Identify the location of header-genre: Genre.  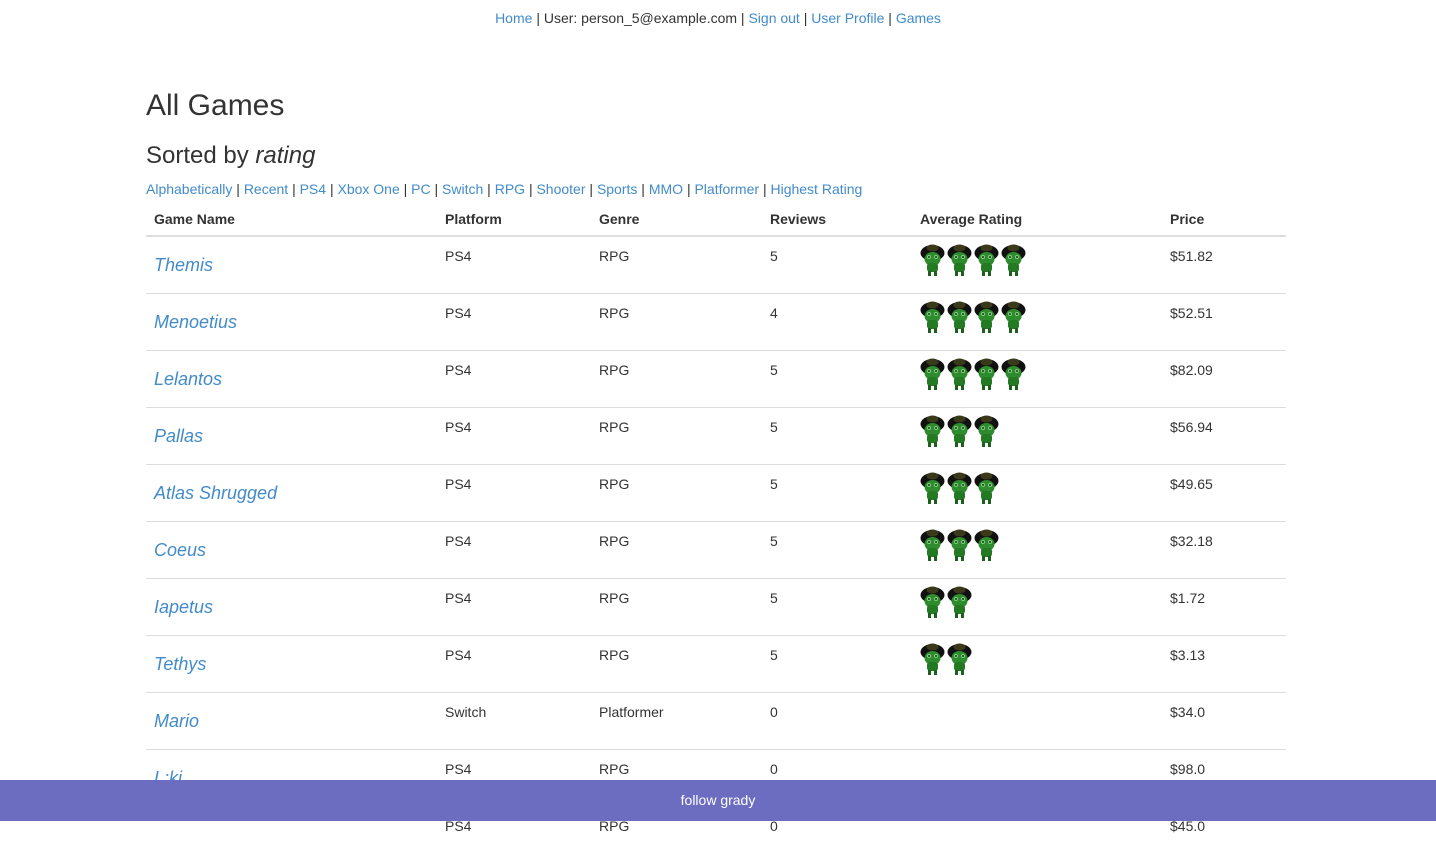
(676, 219).